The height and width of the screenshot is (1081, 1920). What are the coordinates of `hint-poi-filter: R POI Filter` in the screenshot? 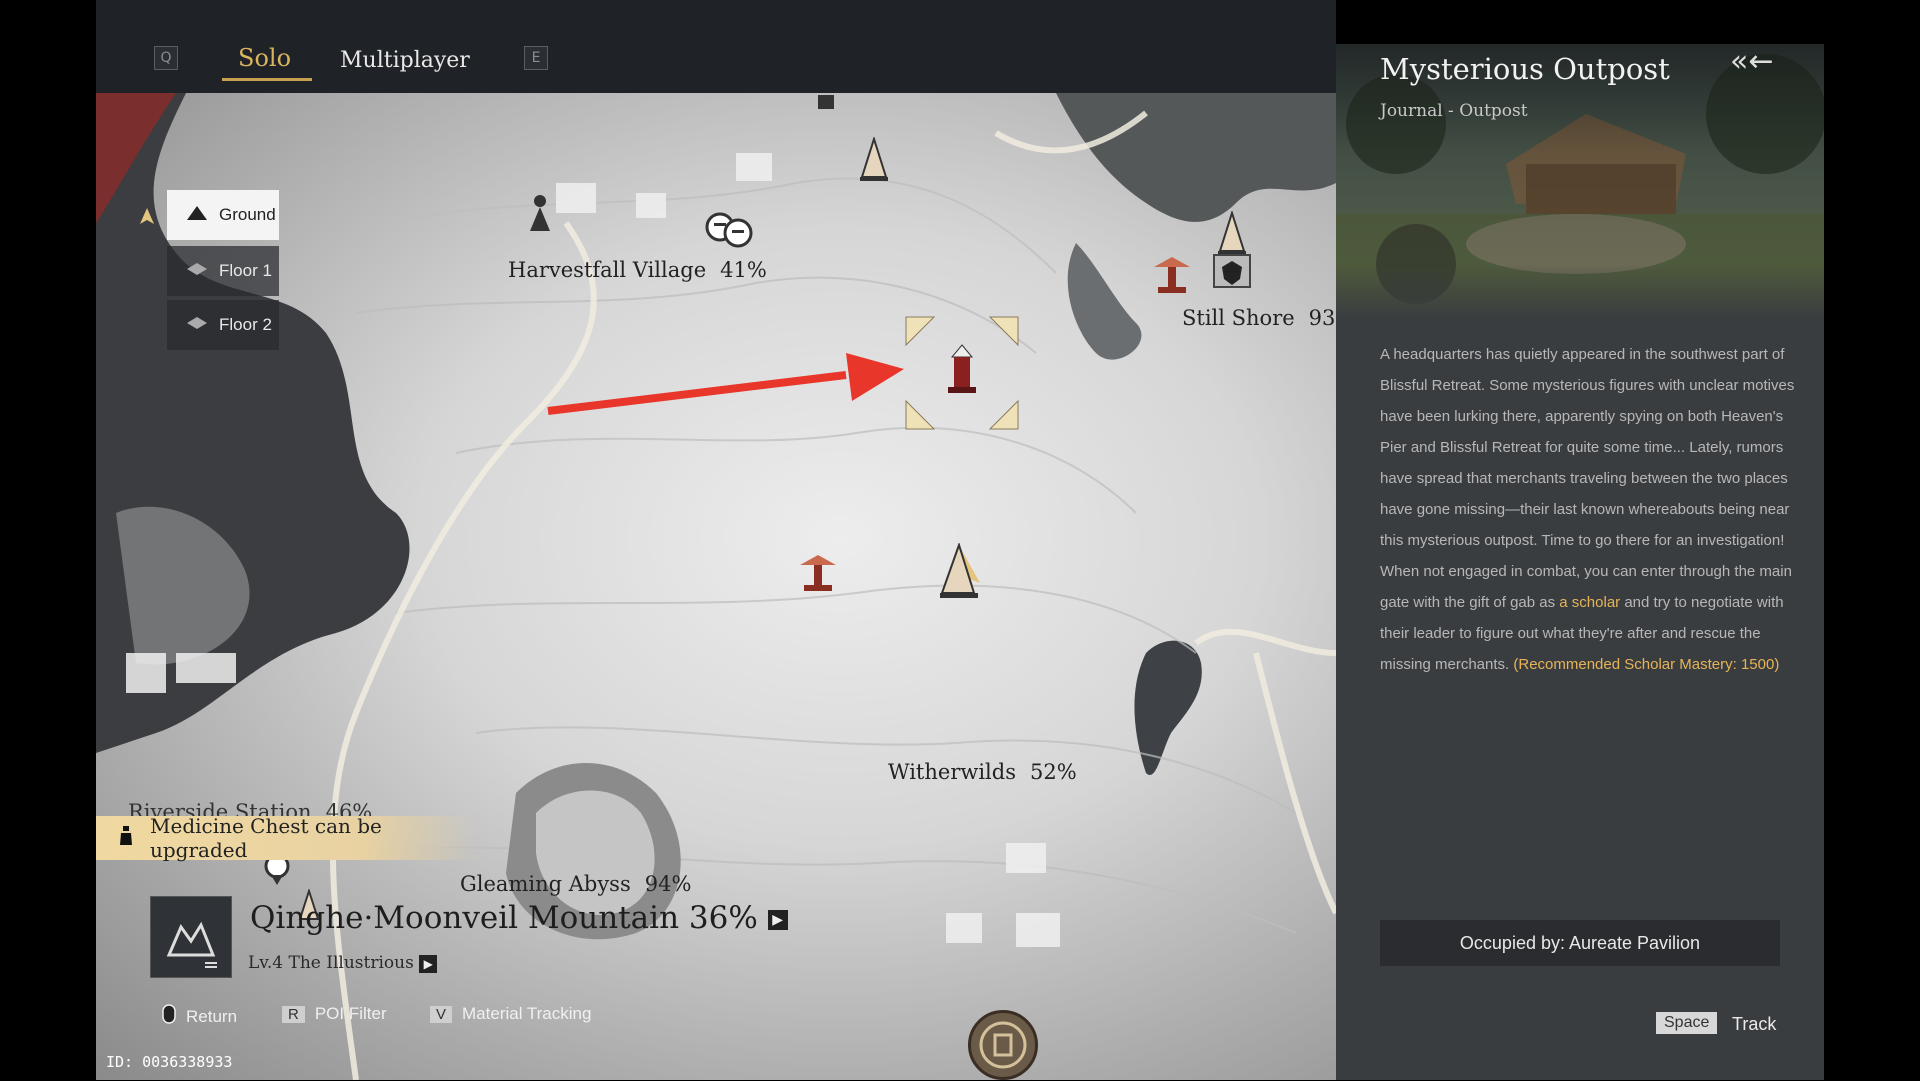 It's located at (334, 1014).